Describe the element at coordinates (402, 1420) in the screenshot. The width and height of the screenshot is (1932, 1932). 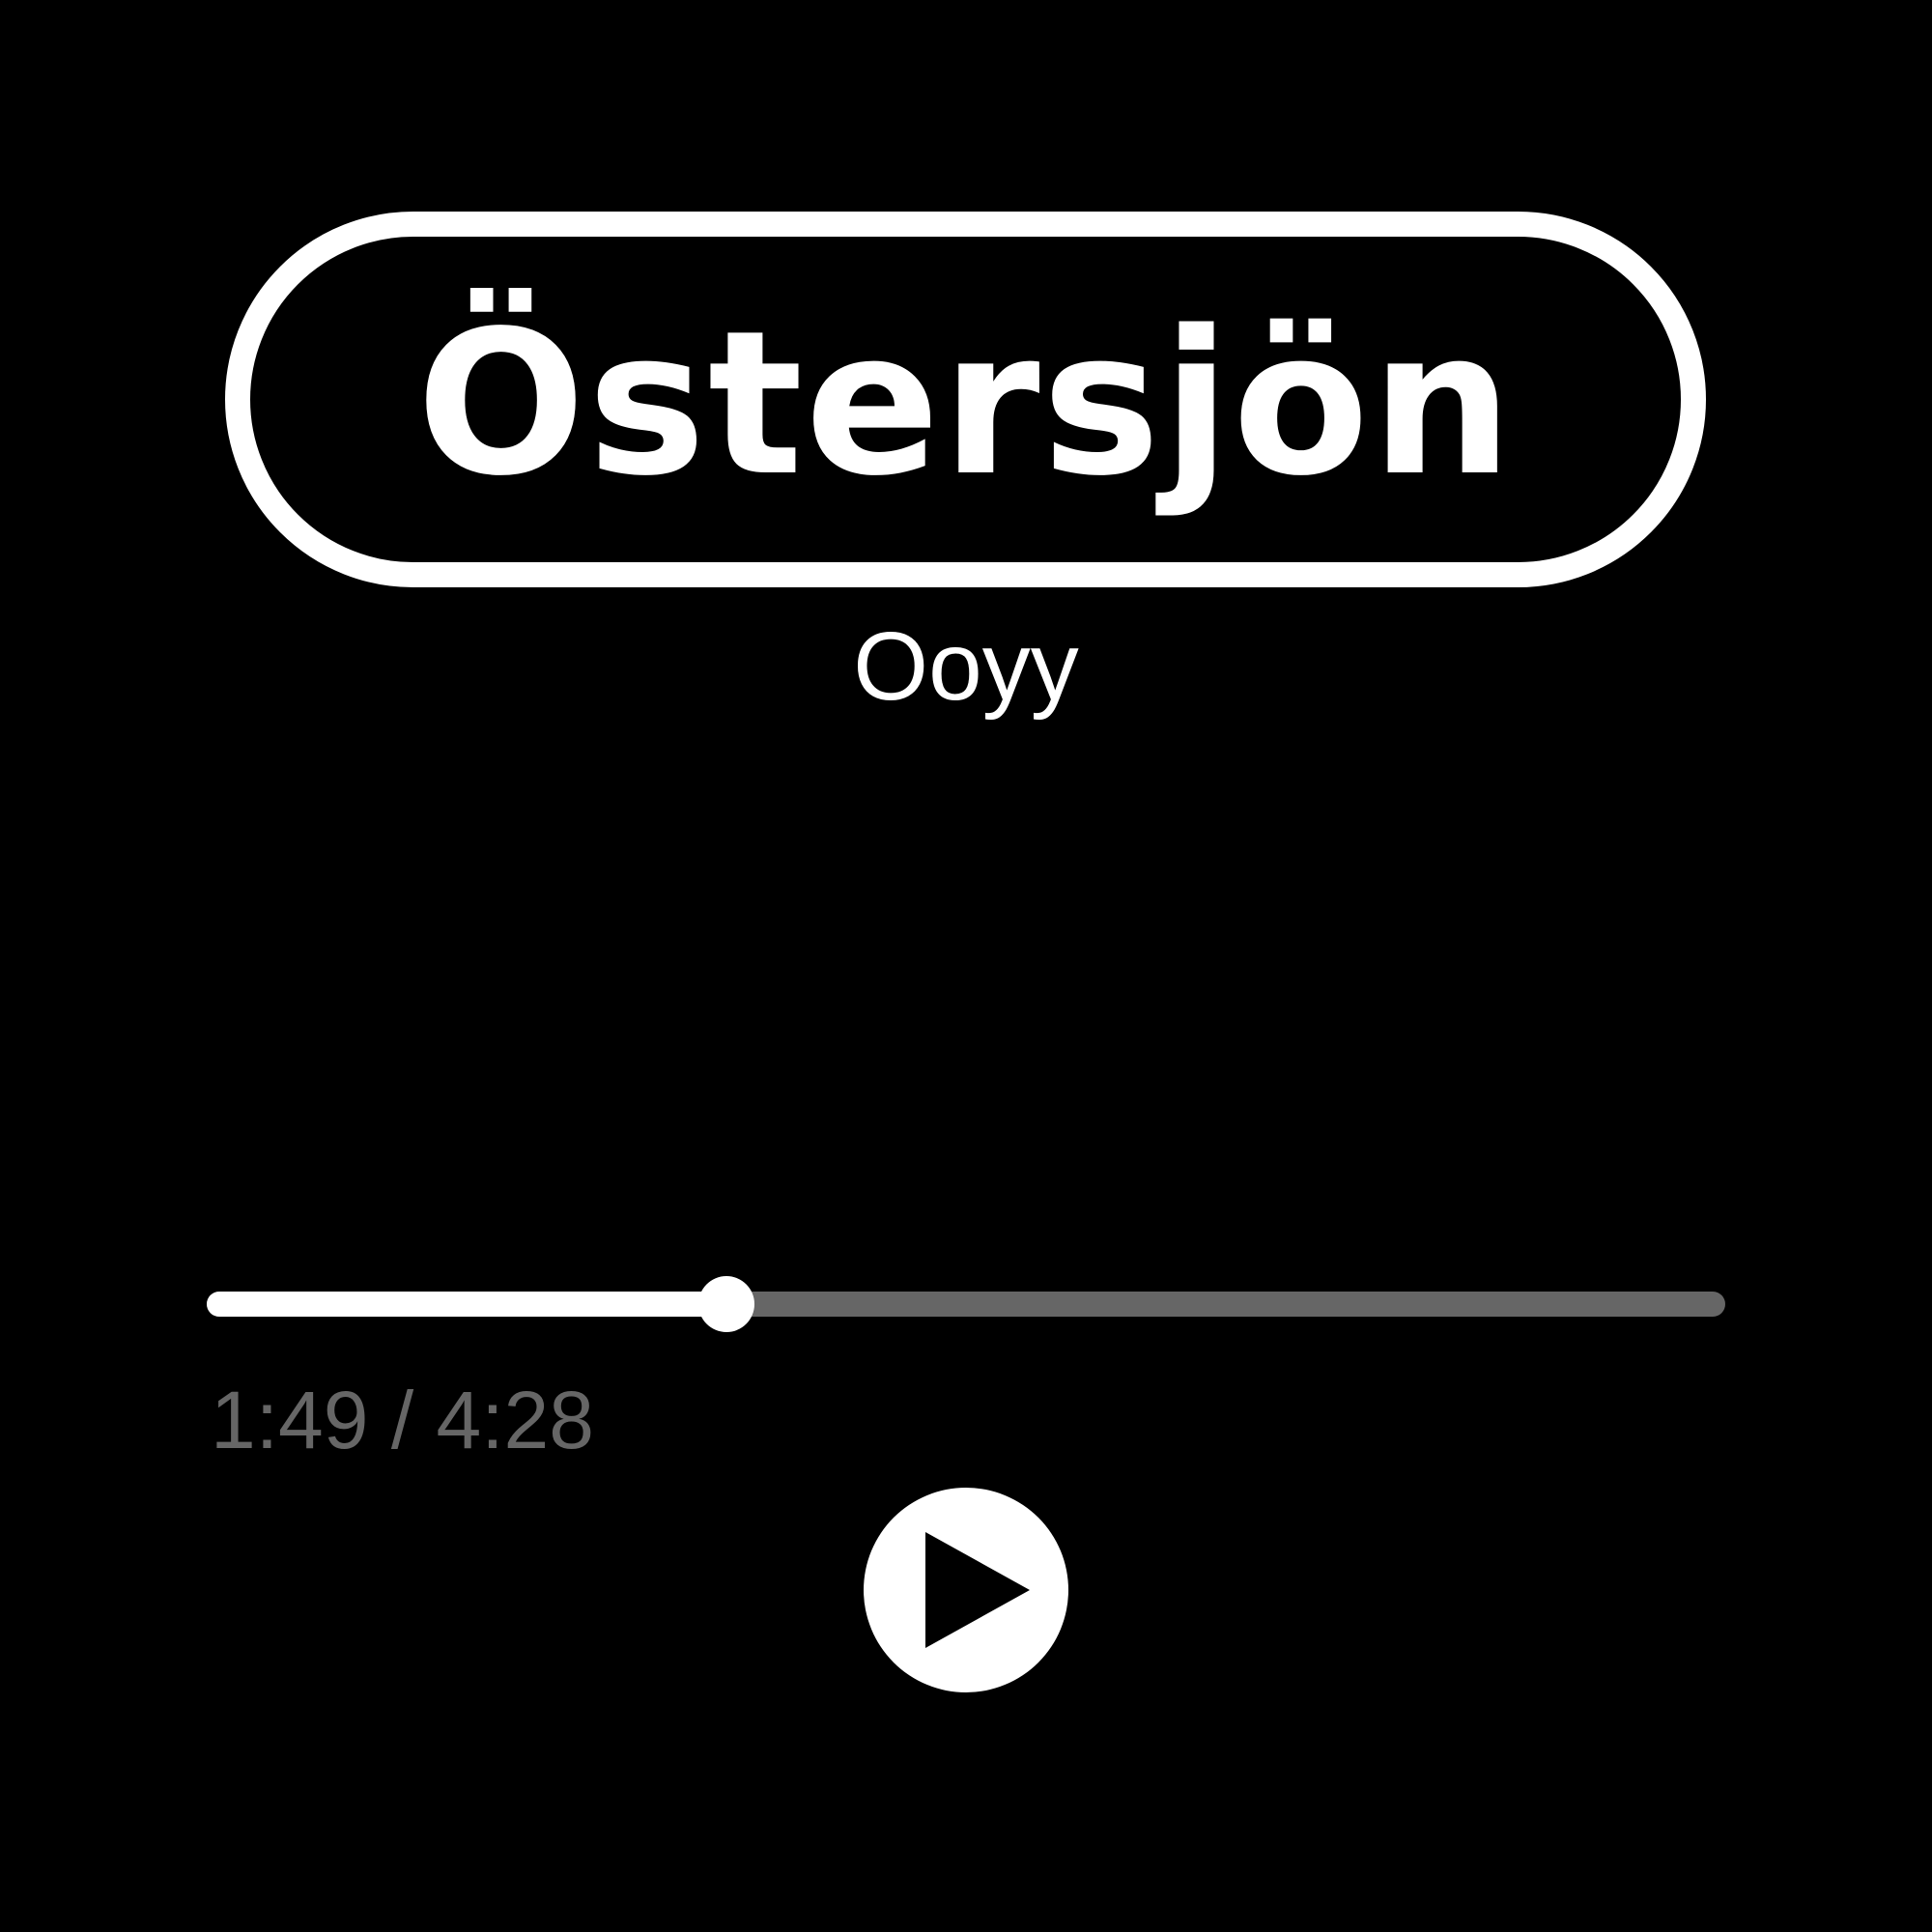
I see `time-display: 1:49 / 4:28` at that location.